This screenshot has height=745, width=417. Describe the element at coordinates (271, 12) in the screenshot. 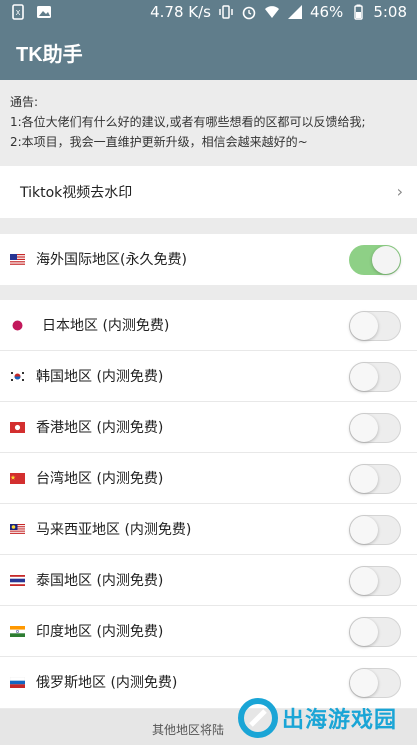

I see `wifi-icon` at that location.